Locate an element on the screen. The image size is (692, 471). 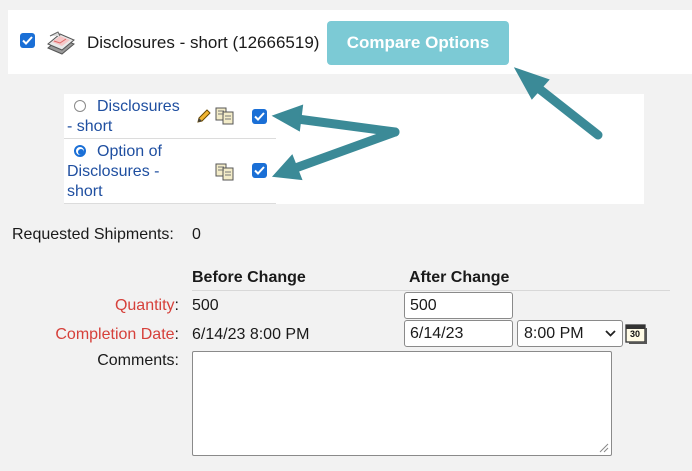
calendar-icon: 30 is located at coordinates (636, 333).